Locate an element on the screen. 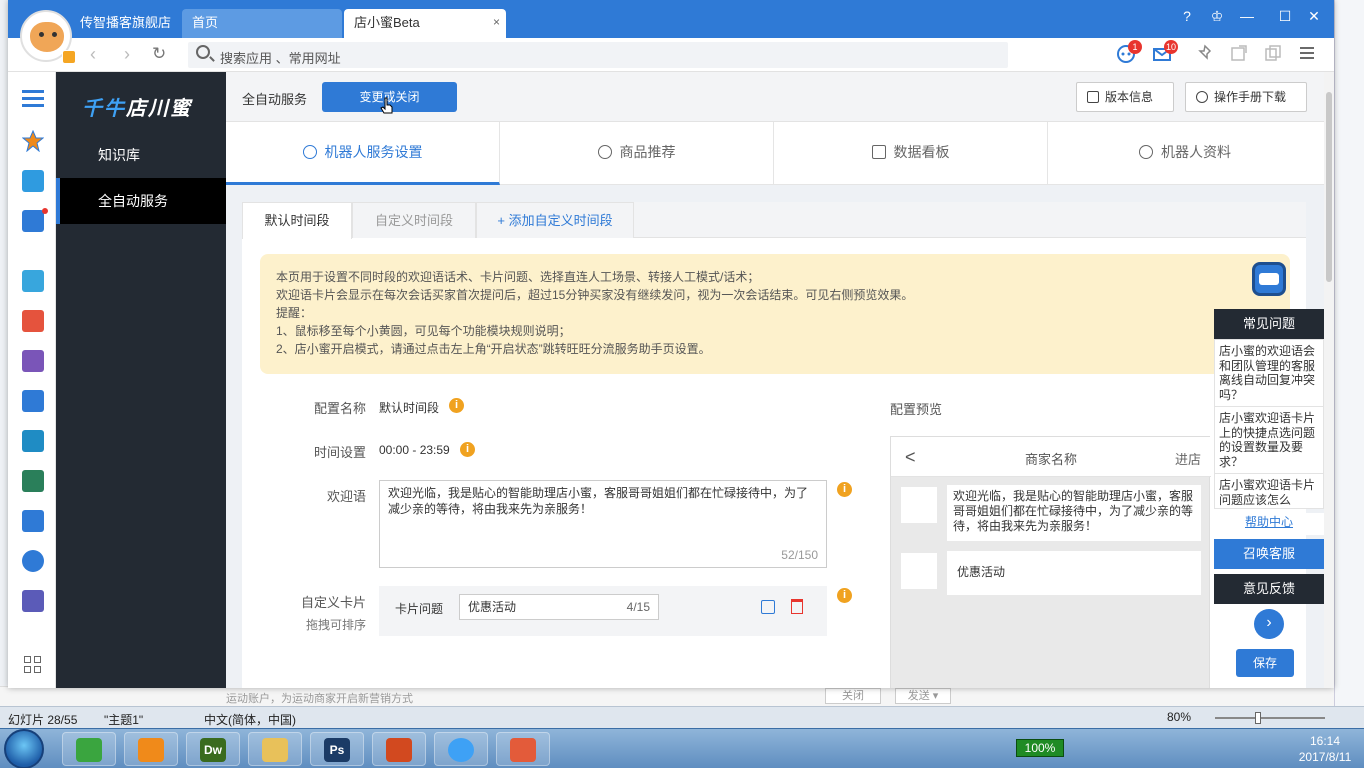 This screenshot has width=1364, height=768. shop-bag-icon is located at coordinates (33, 181).